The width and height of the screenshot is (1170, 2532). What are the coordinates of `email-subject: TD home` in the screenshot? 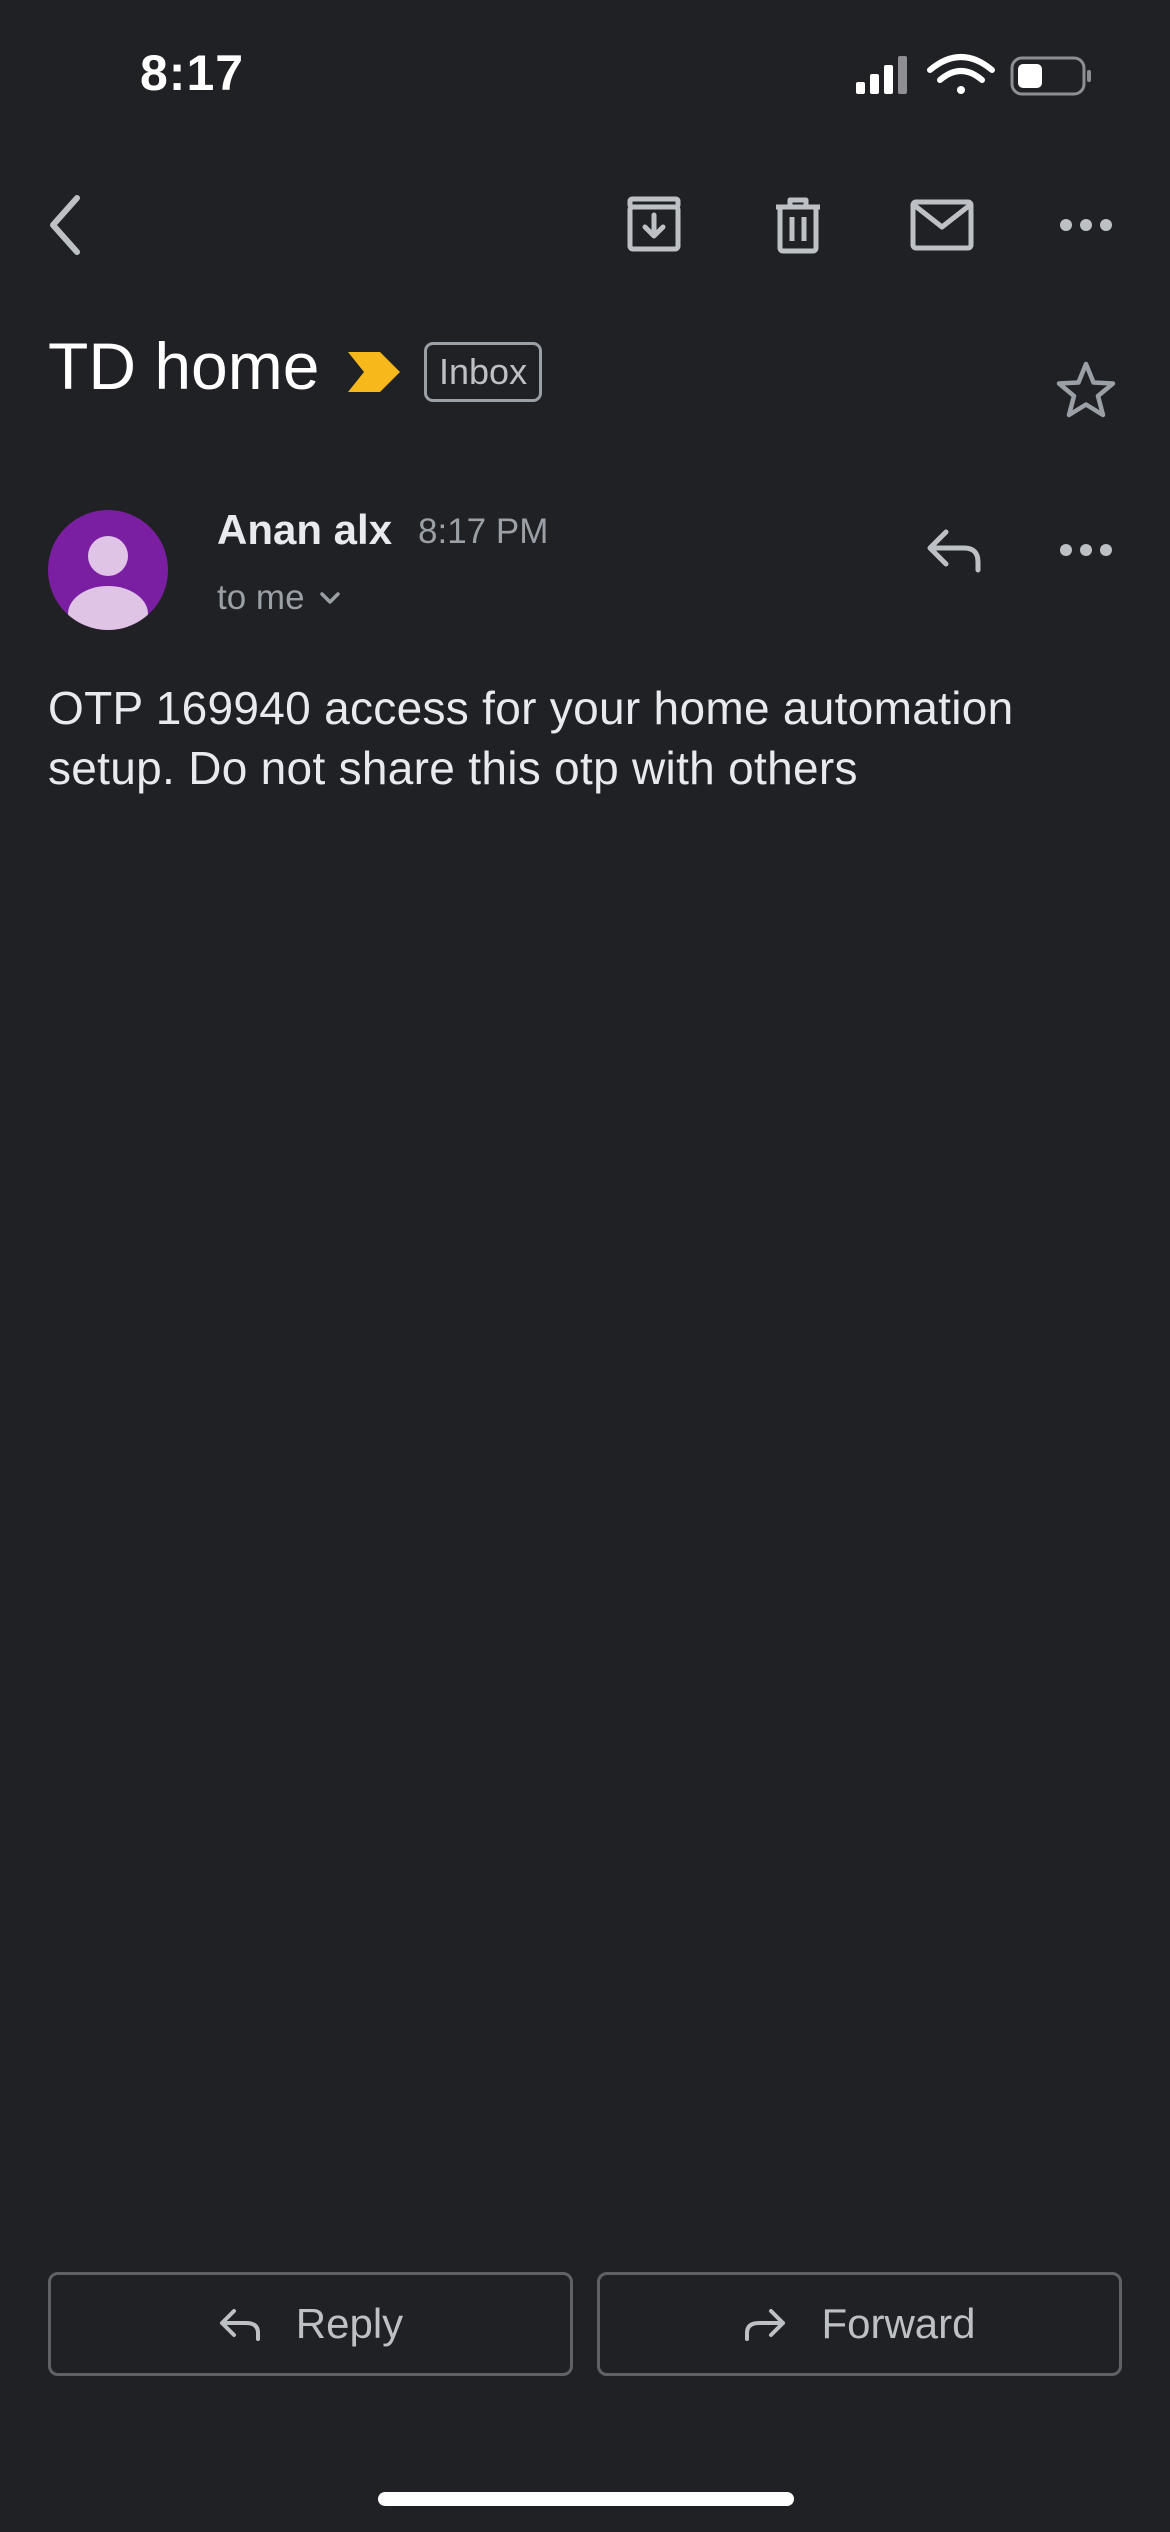 It's located at (184, 366).